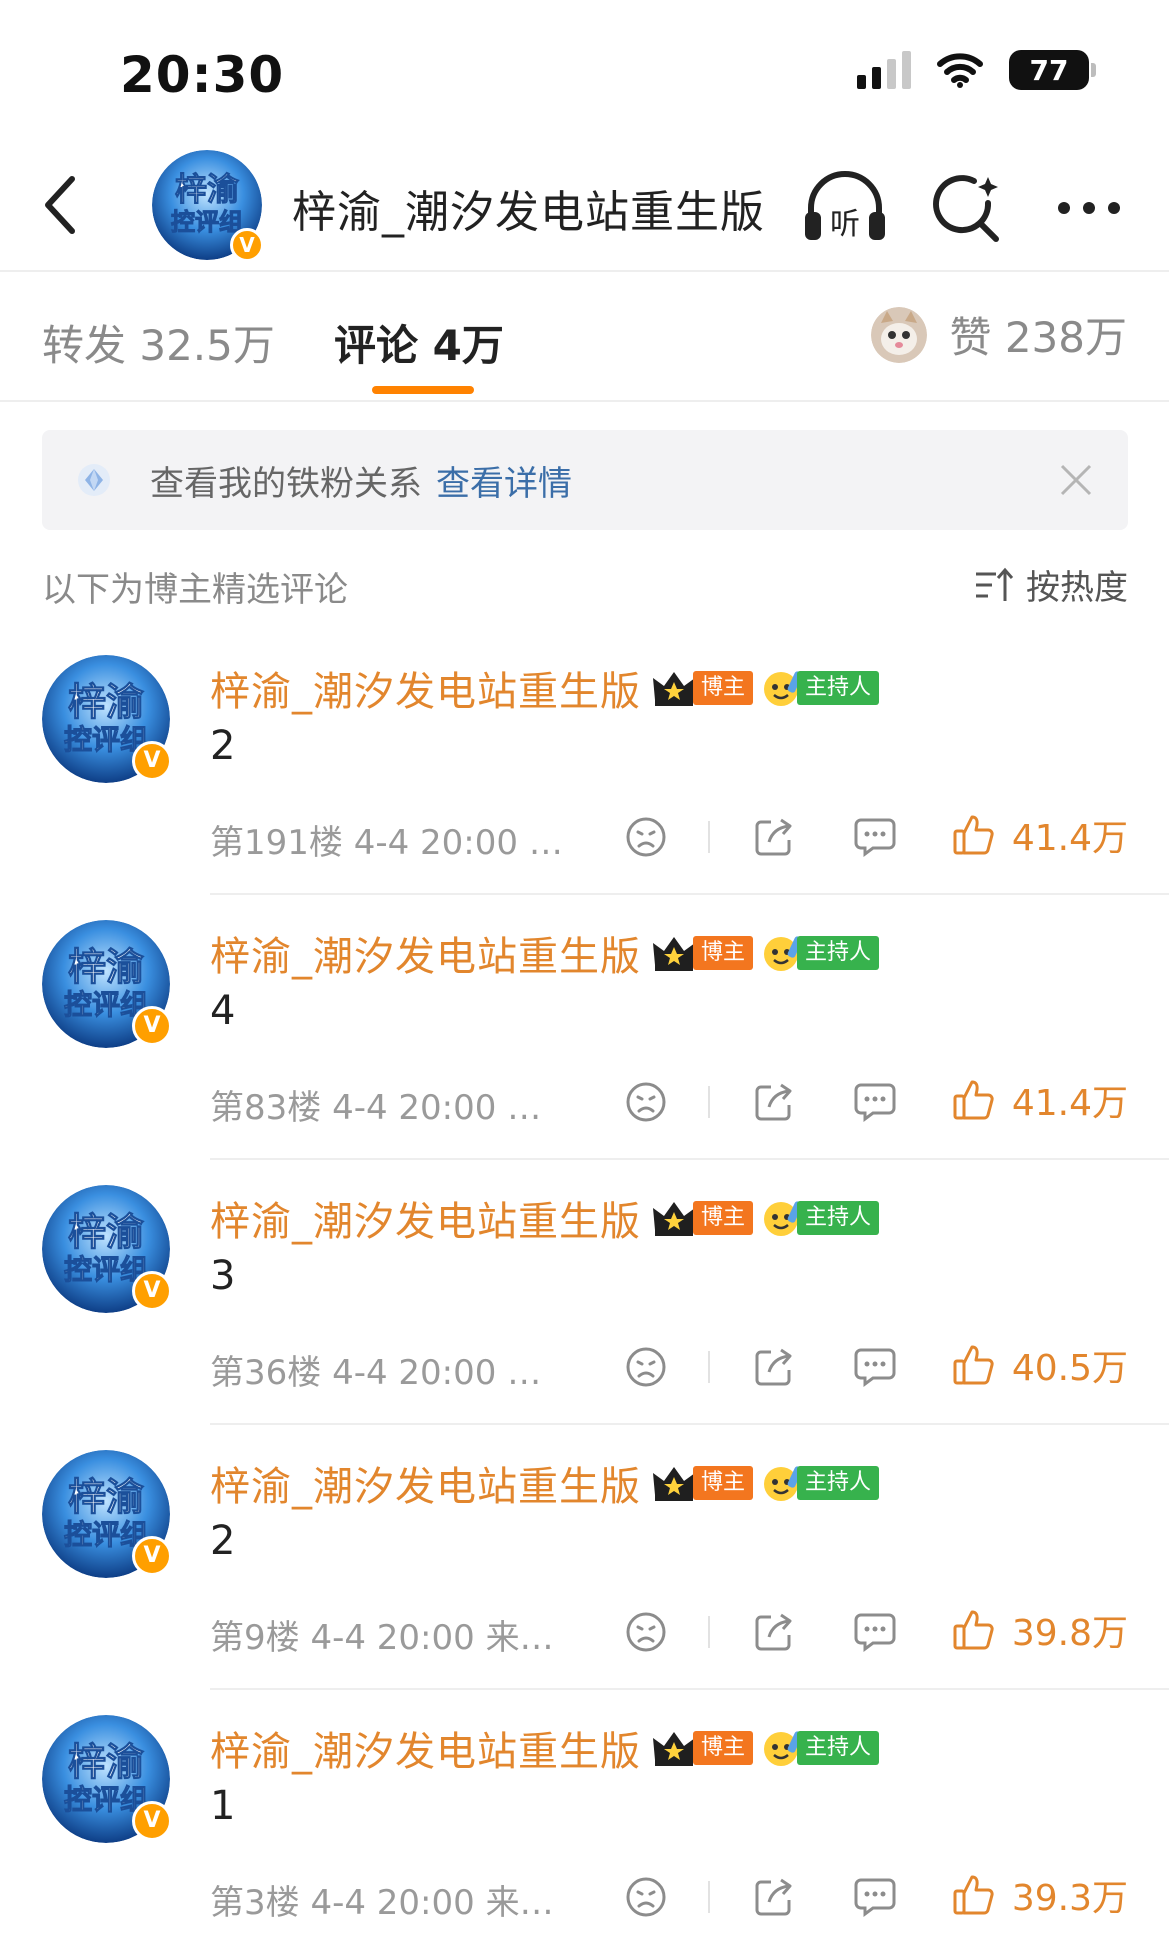 This screenshot has width=1169, height=1958. What do you see at coordinates (999, 334) in the screenshot?
I see `tab-likes: 赞 238万` at bounding box center [999, 334].